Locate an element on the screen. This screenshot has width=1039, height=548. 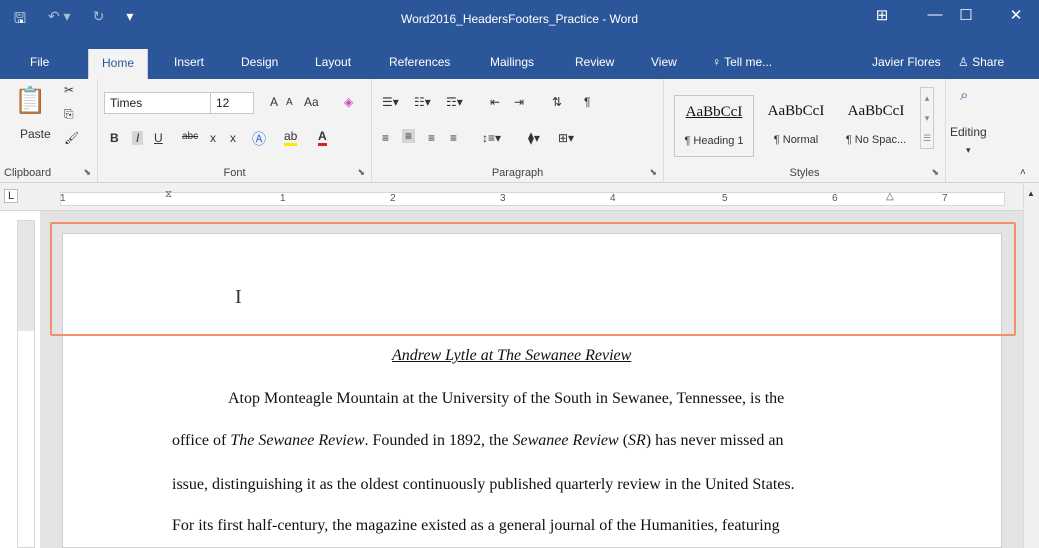
horizontal-ruler: L 1 ⧖ 1 2 3 4 5 6 △ 7 is located at coordinates (519, 197).